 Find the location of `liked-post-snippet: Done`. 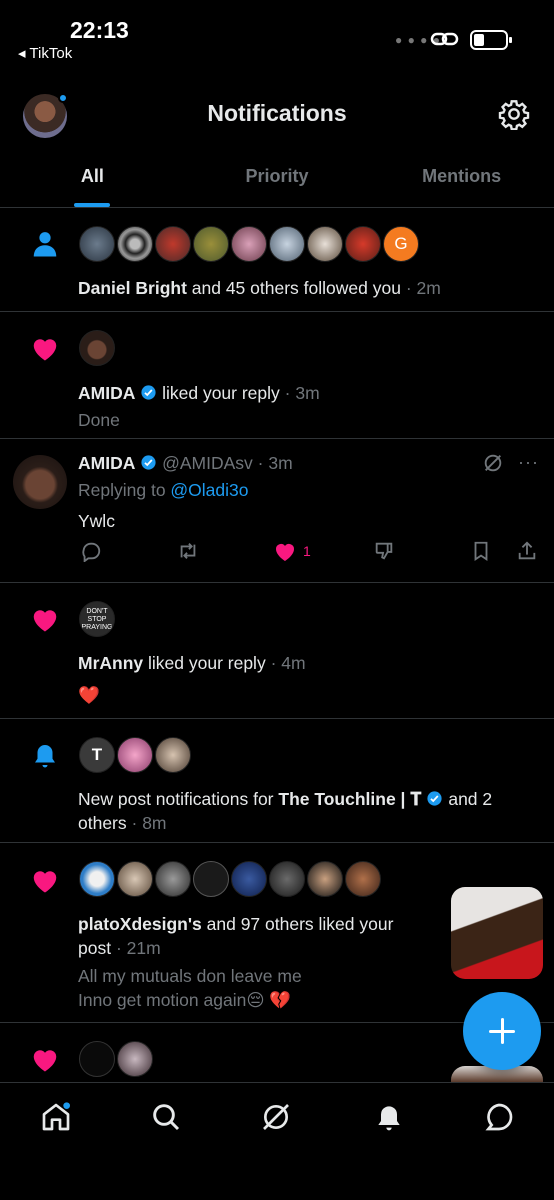

liked-post-snippet: Done is located at coordinates (99, 420).